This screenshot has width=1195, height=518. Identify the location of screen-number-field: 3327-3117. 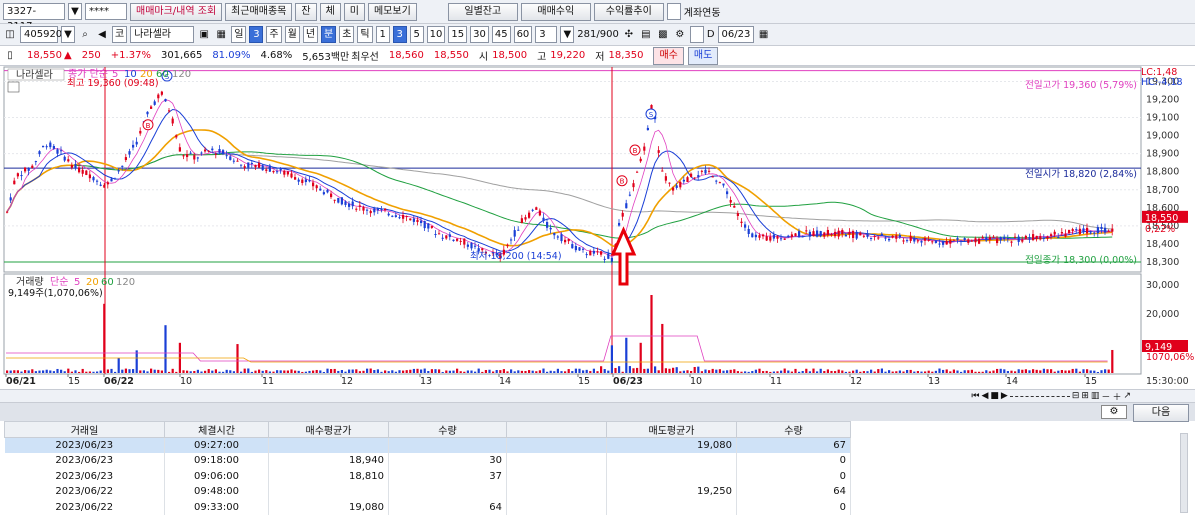
(34, 17).